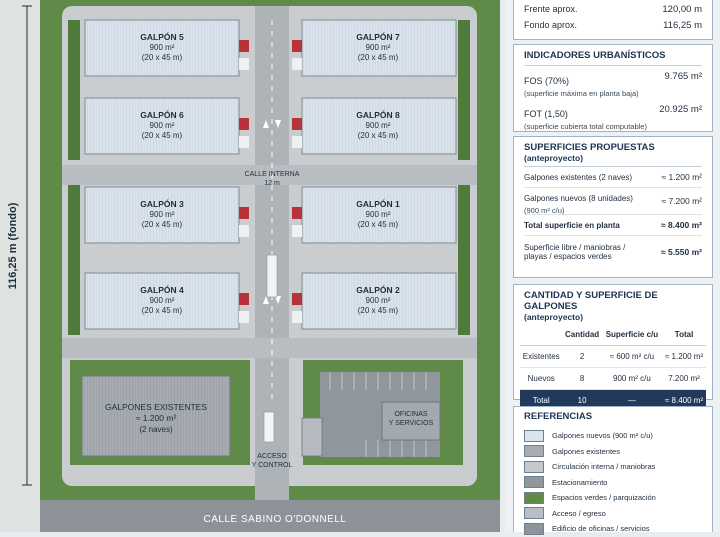 The width and height of the screenshot is (720, 537). I want to click on bay-name: GALPÓN 6, so click(162, 114).